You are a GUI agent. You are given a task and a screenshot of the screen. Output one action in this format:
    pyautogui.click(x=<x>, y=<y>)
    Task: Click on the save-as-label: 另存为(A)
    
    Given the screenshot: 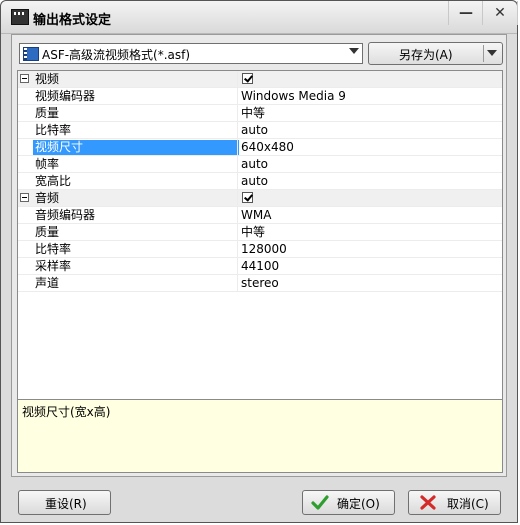 What is the action you would take?
    pyautogui.click(x=426, y=55)
    